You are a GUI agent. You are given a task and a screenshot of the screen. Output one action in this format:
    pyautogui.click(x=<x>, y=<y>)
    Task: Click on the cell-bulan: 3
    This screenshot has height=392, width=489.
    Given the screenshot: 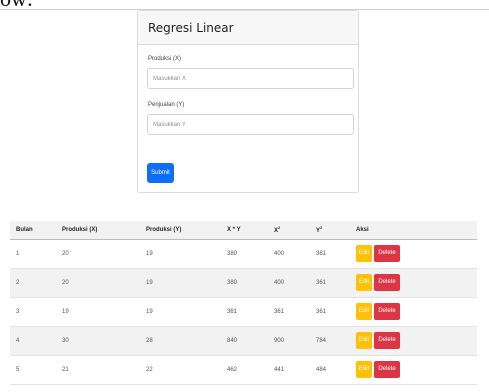 What is the action you would take?
    pyautogui.click(x=18, y=311)
    